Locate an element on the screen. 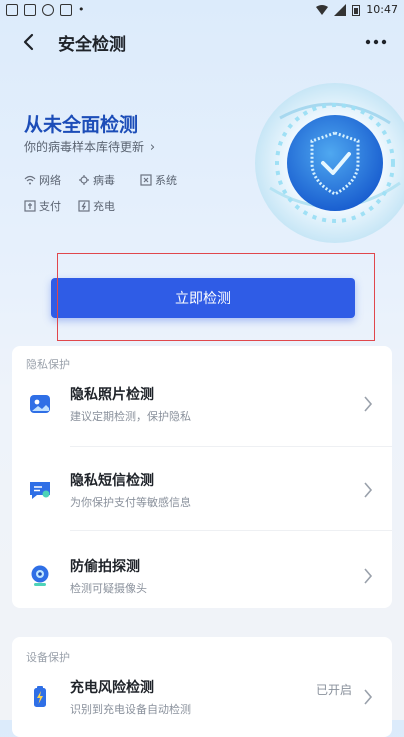 The height and width of the screenshot is (737, 404). check-label: 网络 is located at coordinates (50, 180).